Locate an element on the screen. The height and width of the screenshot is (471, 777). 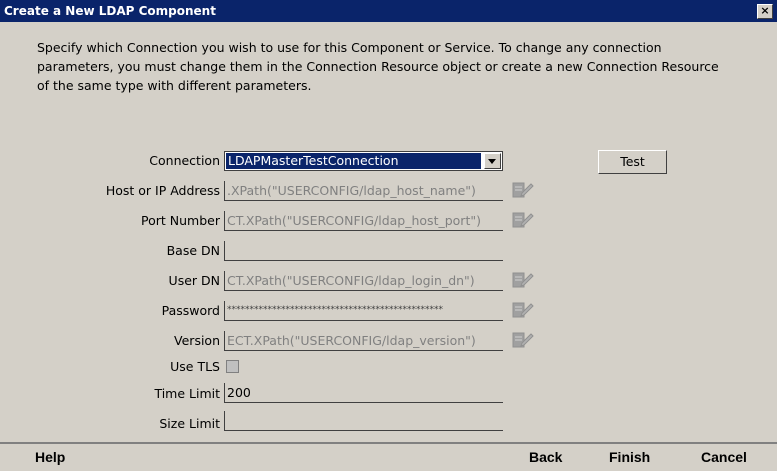
back-button: Back is located at coordinates (545, 457).